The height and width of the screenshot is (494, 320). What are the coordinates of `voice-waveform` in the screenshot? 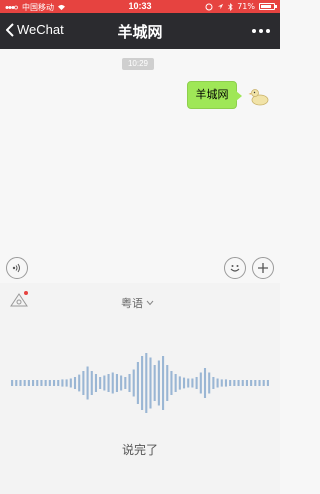 It's located at (140, 383).